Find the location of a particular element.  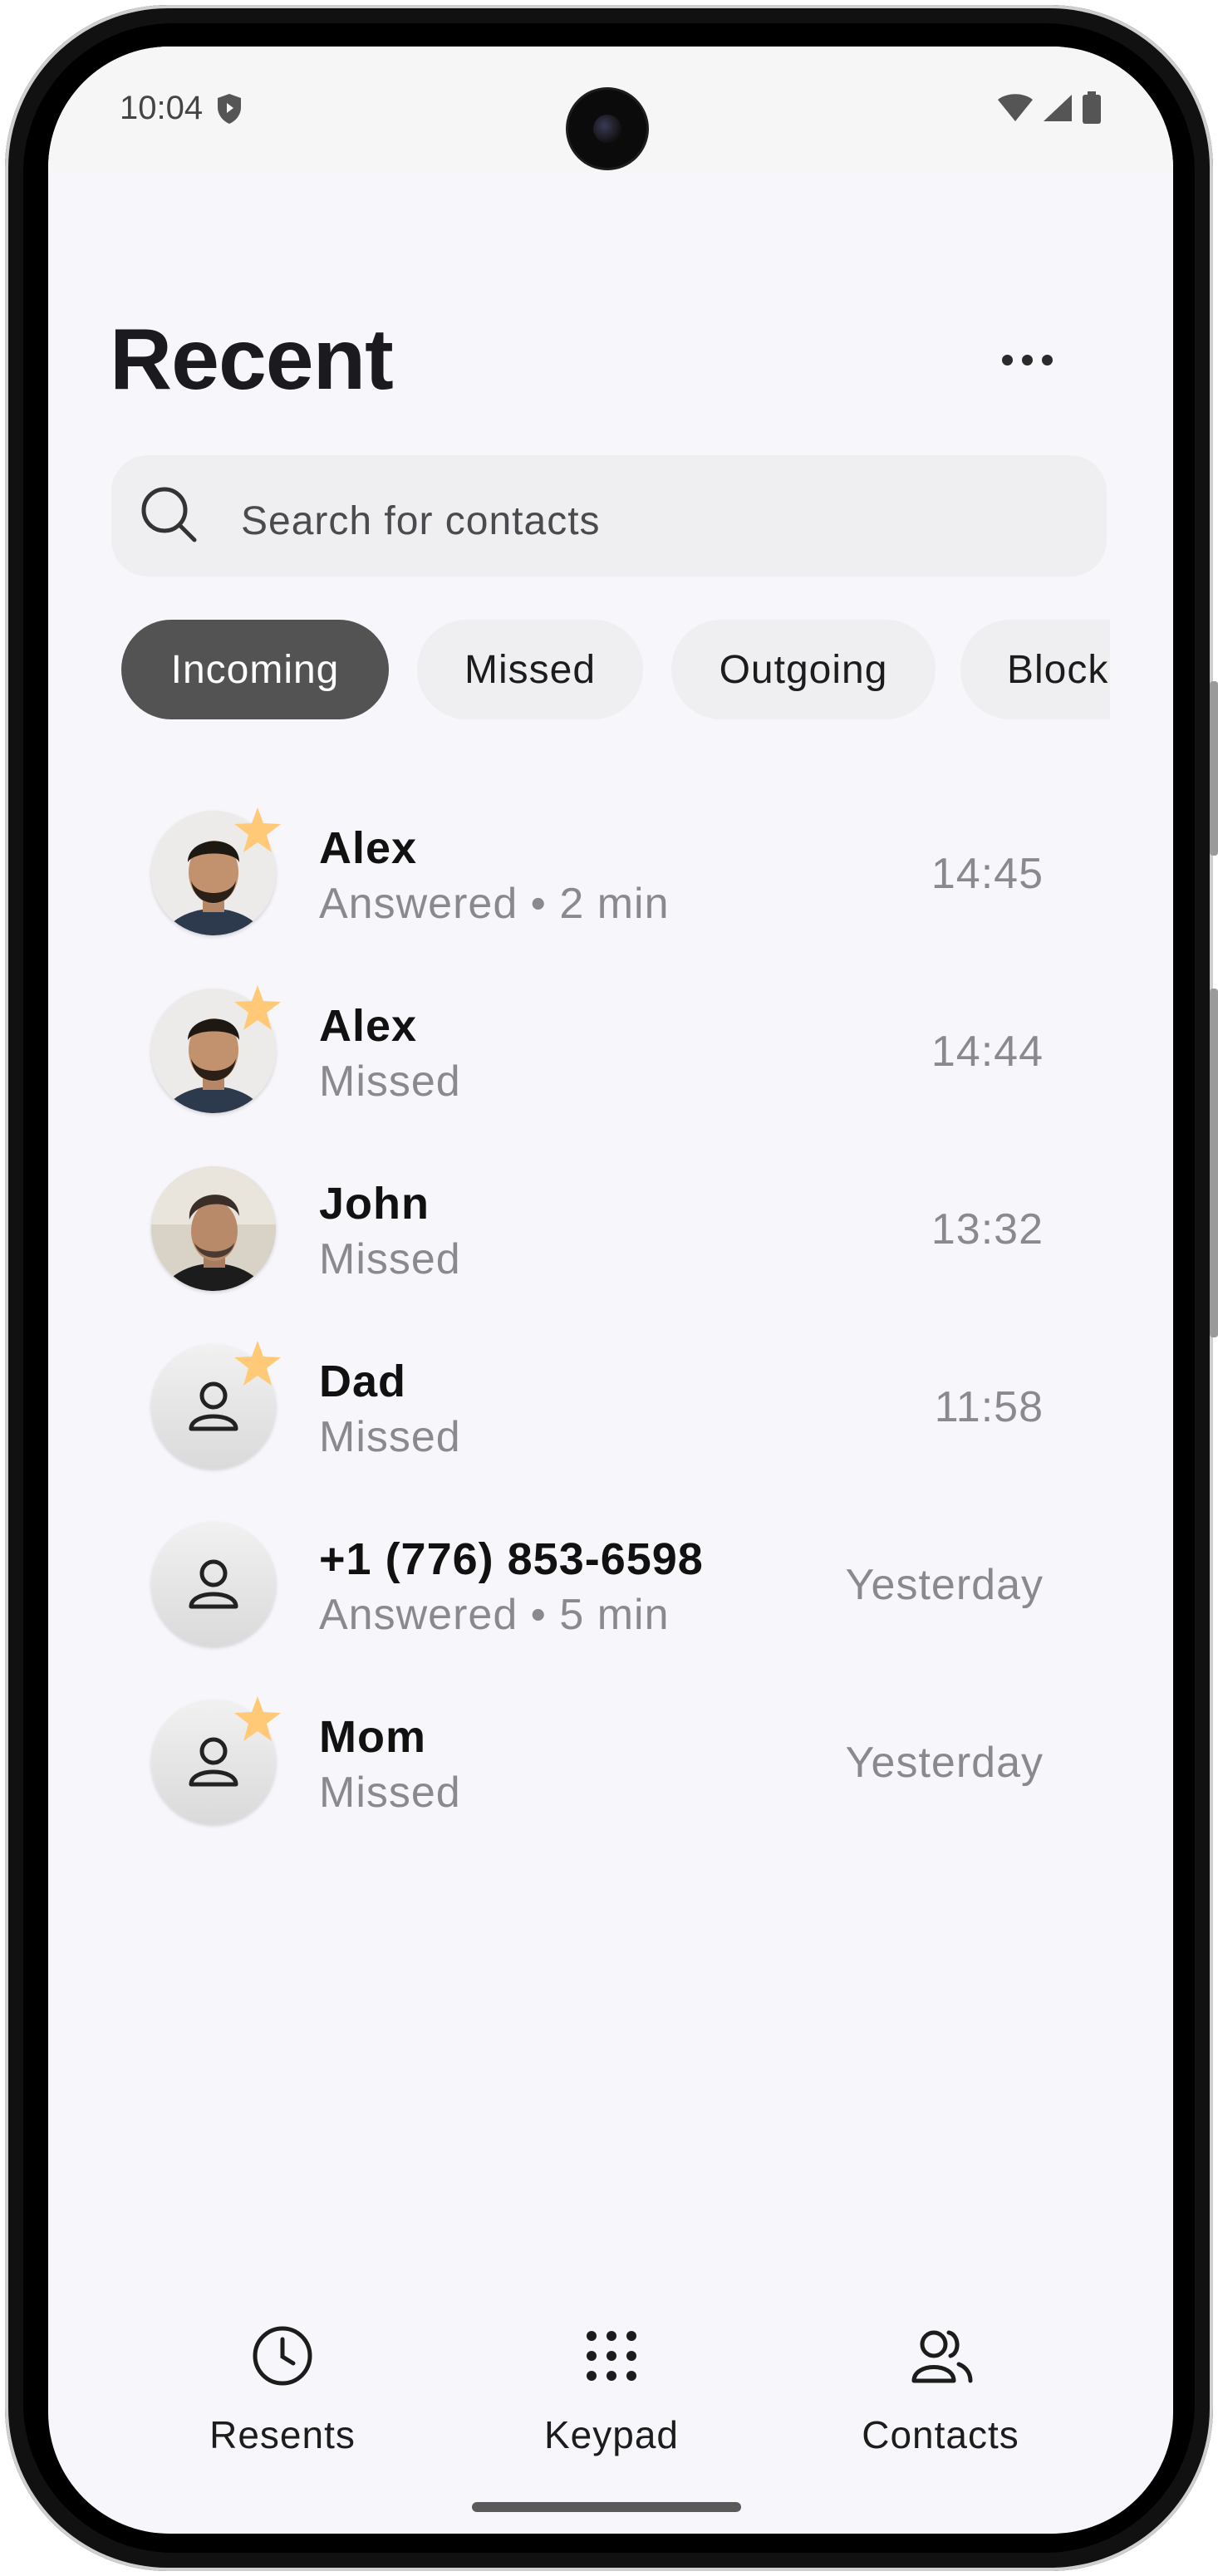

nav-recents: Resents is located at coordinates (282, 2397).